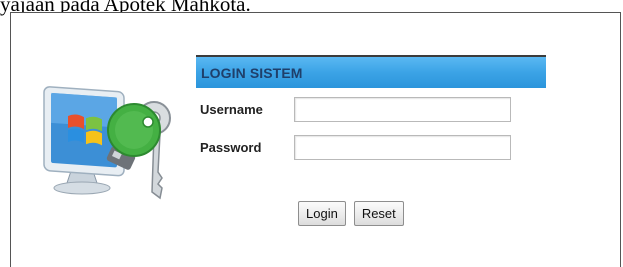 This screenshot has height=267, width=623. I want to click on login-button: Login, so click(322, 213).